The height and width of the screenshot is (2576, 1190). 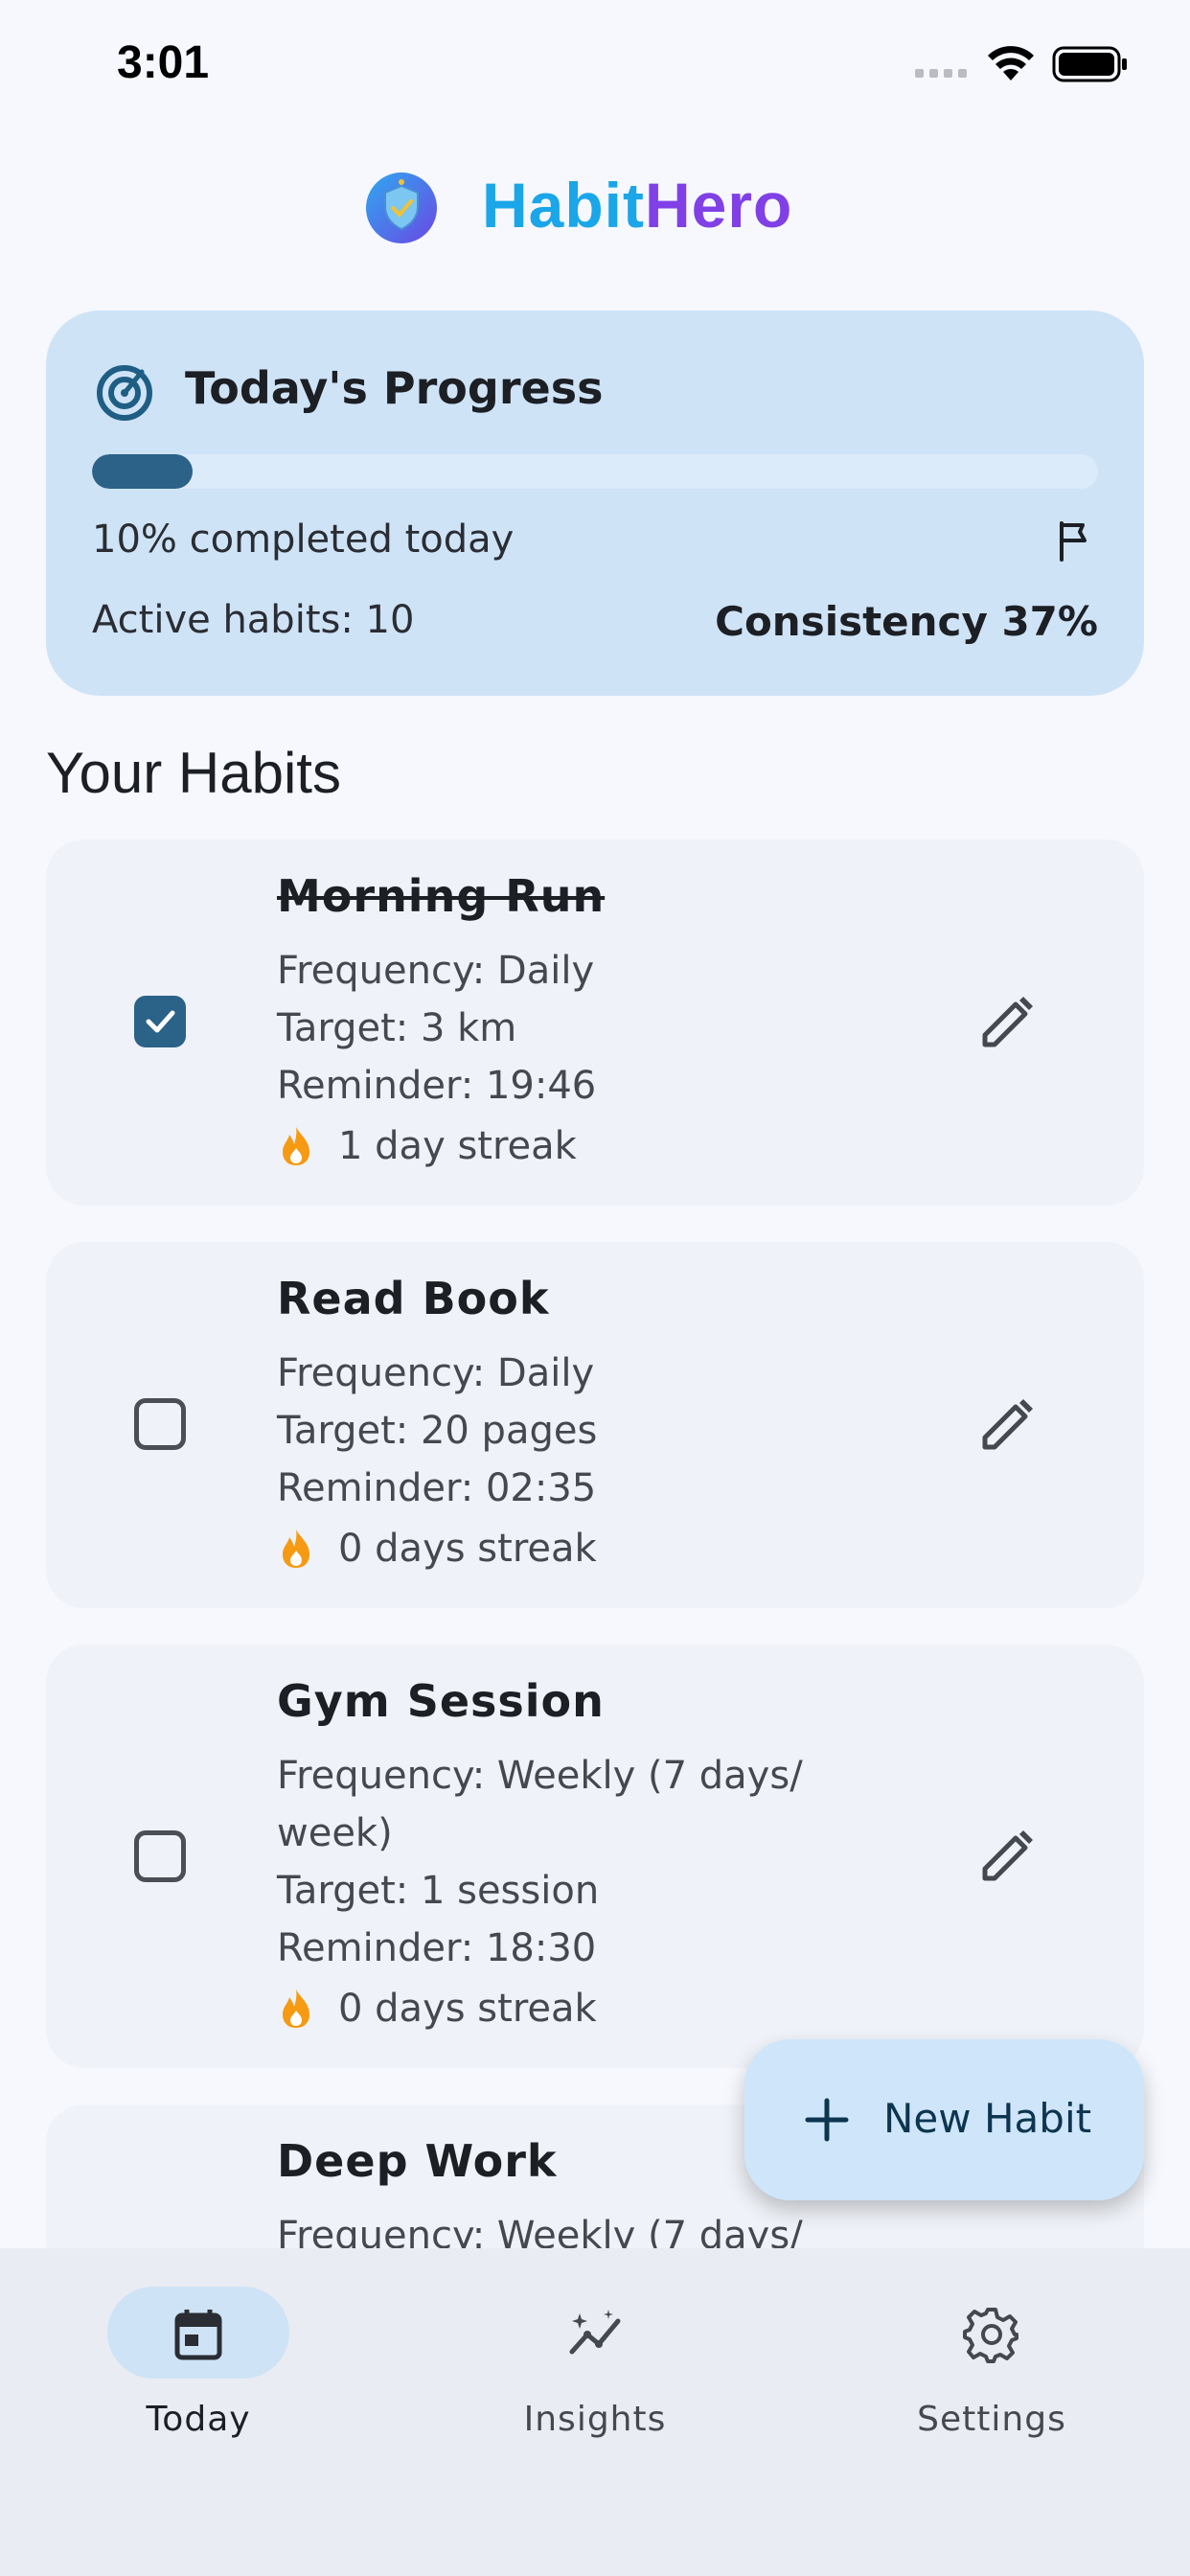 What do you see at coordinates (437, 1086) in the screenshot?
I see `habit-reminder: Reminder: 19:46` at bounding box center [437, 1086].